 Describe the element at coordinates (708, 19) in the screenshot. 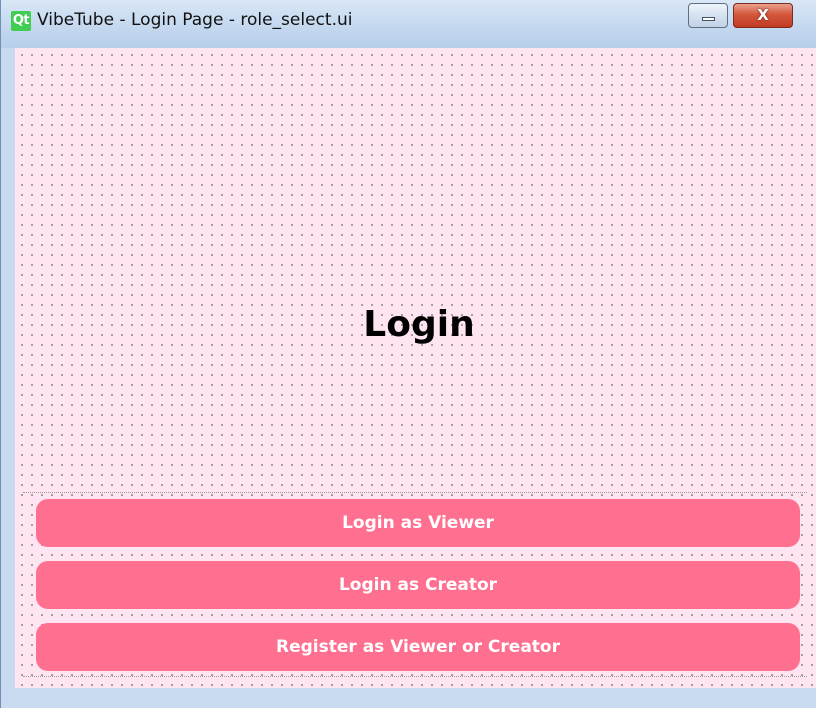

I see `minimize-icon` at that location.